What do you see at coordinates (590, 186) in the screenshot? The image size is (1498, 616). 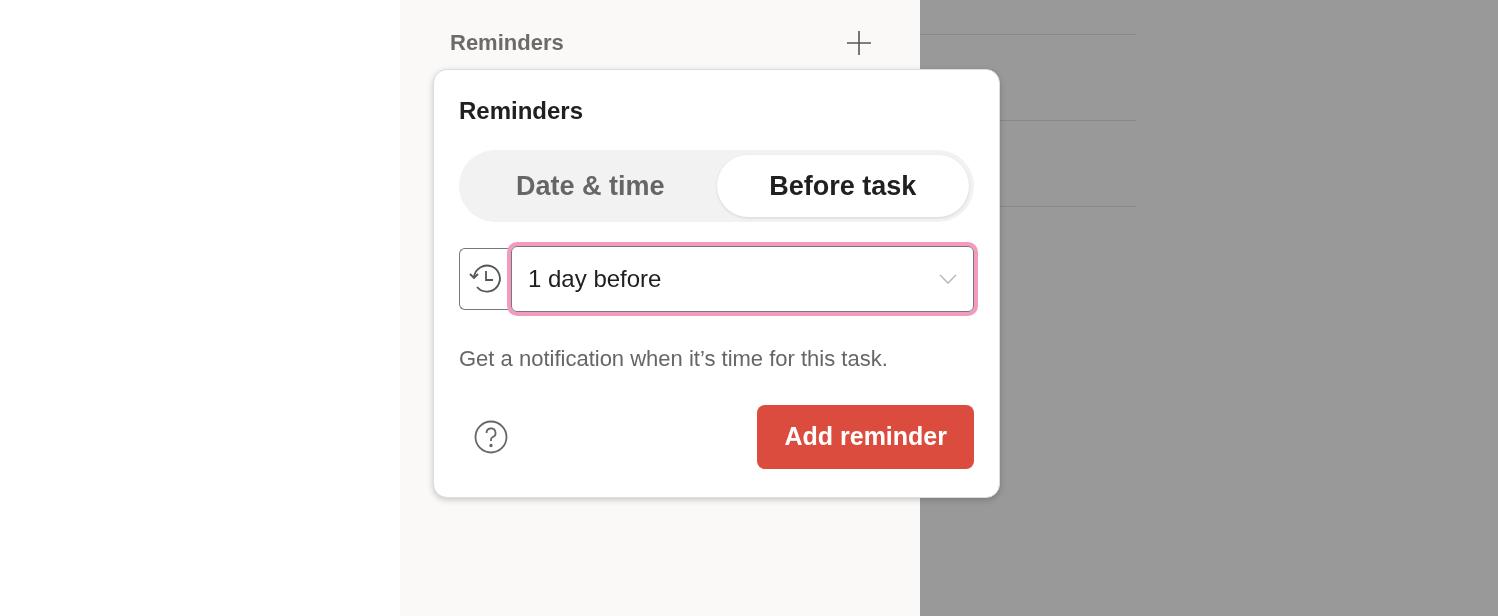 I see `segment-tab: Date & time` at bounding box center [590, 186].